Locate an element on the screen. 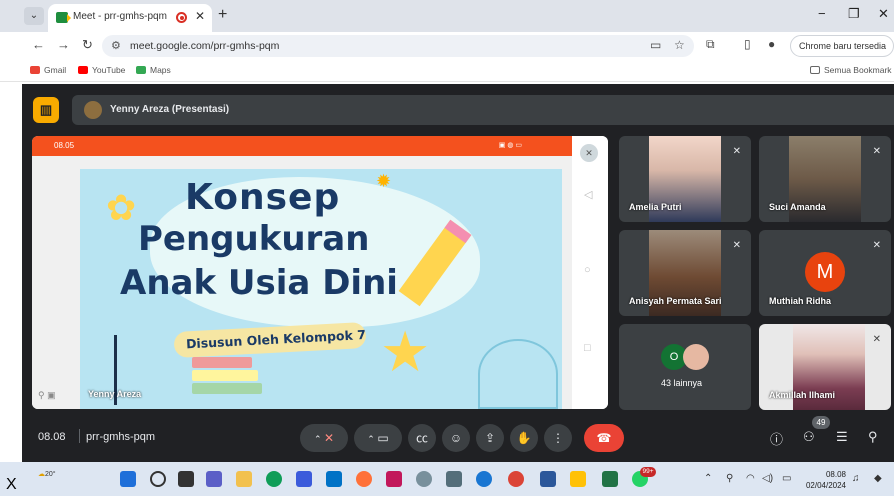 The width and height of the screenshot is (894, 496). url-text: meet.google.com/prr-gmhs-pqm is located at coordinates (204, 46).